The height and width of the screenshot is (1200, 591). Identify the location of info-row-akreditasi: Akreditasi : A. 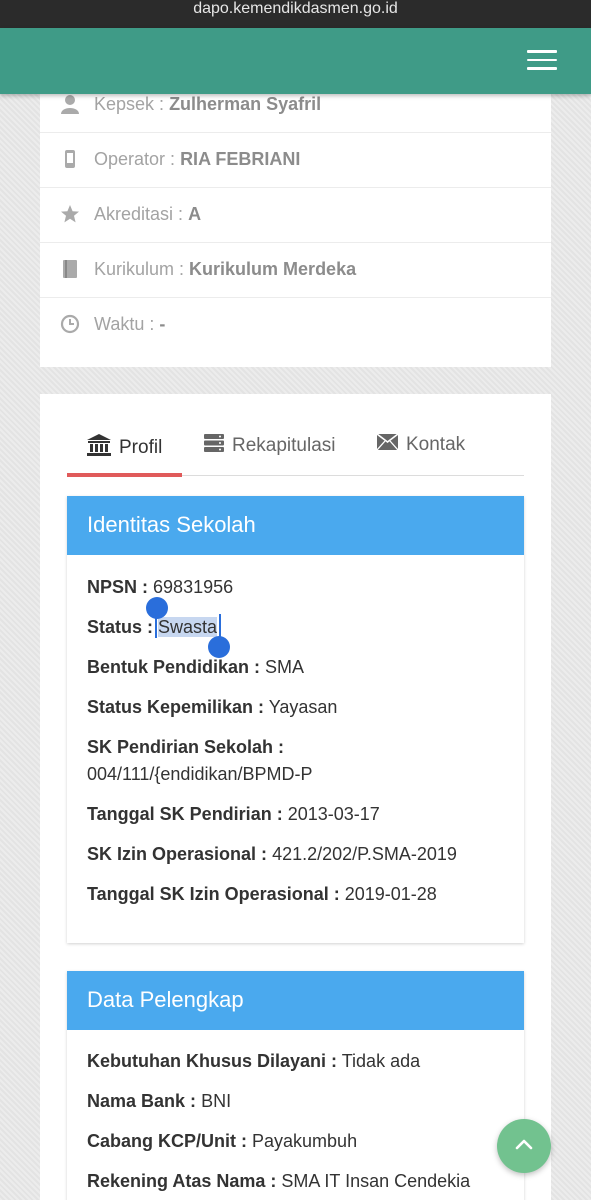
(295, 215).